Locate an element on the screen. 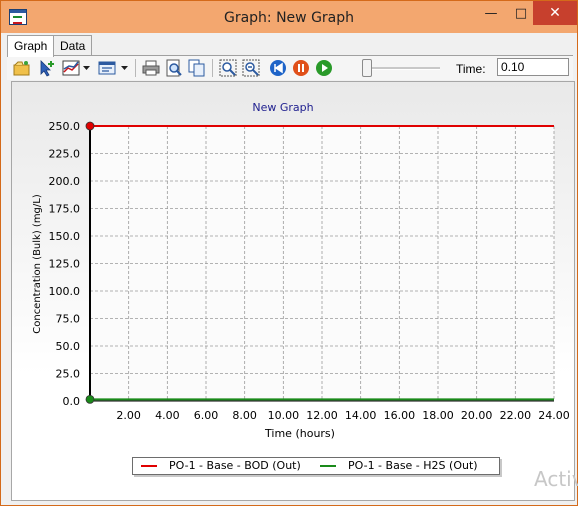  copy-icon is located at coordinates (197, 68).